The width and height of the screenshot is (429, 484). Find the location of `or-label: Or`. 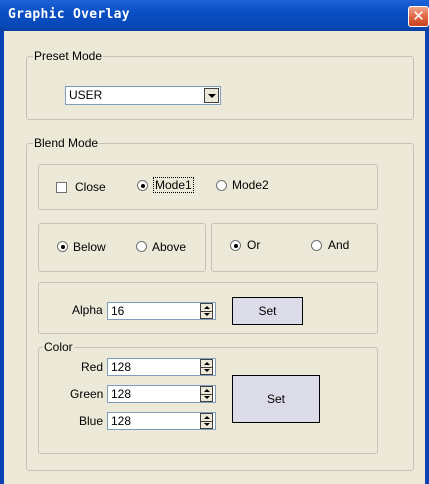

or-label: Or is located at coordinates (254, 245).